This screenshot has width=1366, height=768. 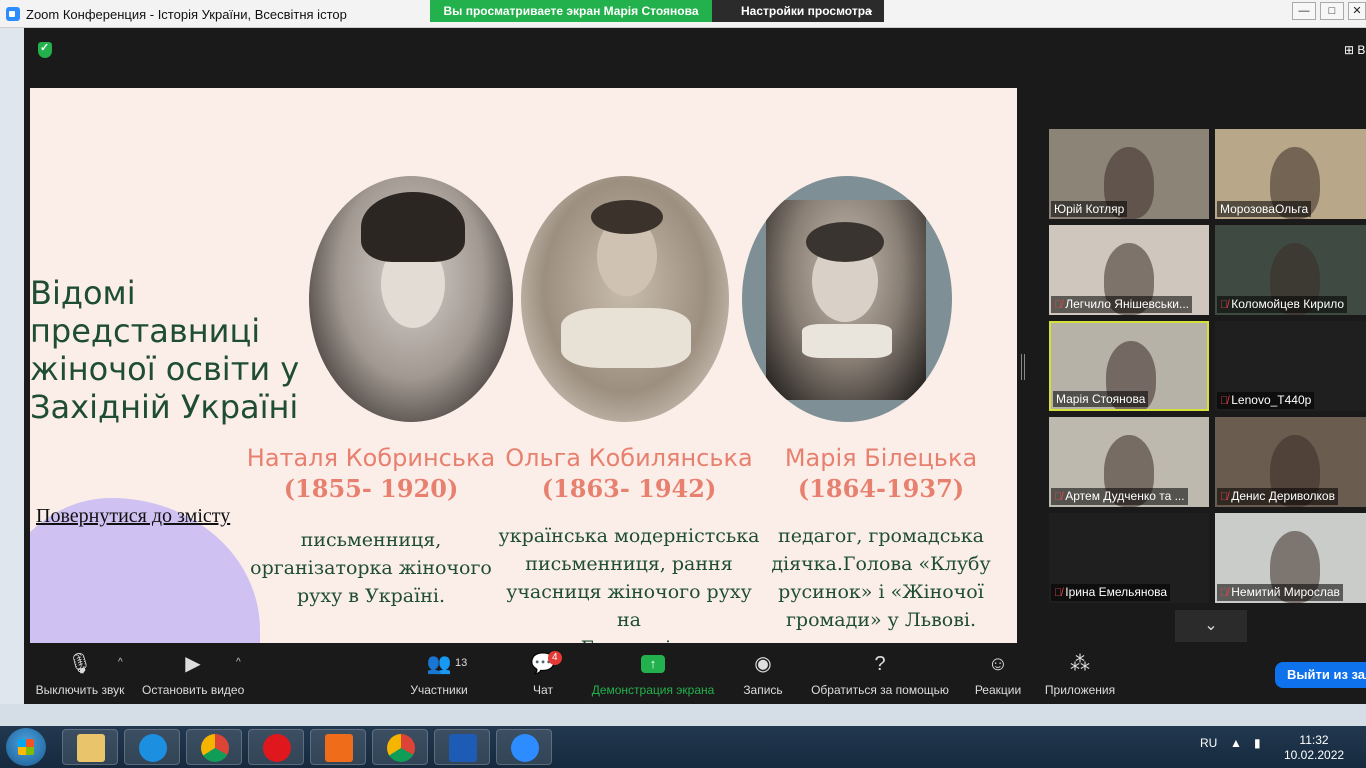 I want to click on apps-icon: ⁂, so click(x=1080, y=664).